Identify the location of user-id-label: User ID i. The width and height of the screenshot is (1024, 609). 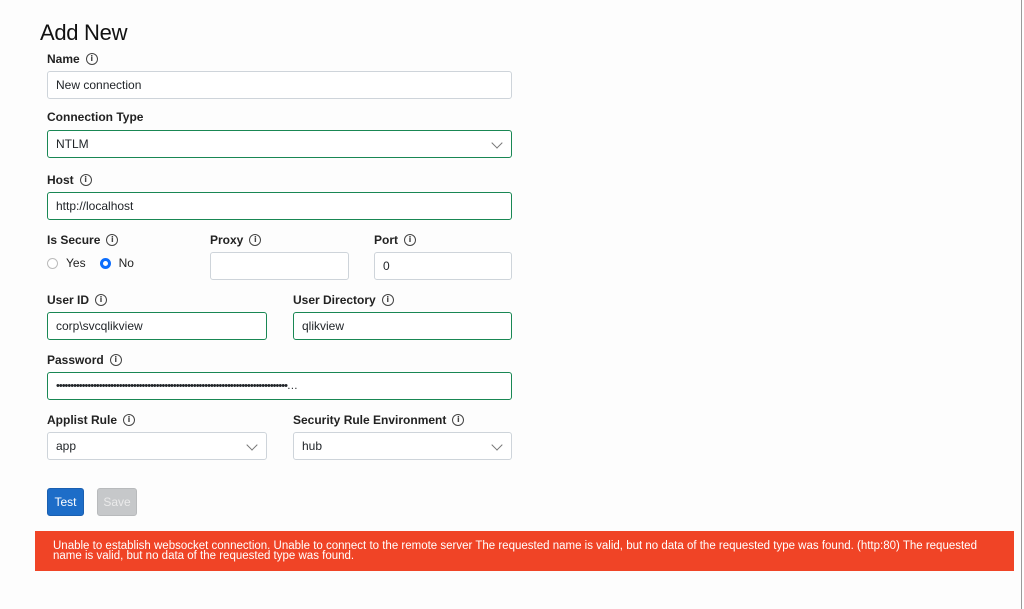
(77, 300).